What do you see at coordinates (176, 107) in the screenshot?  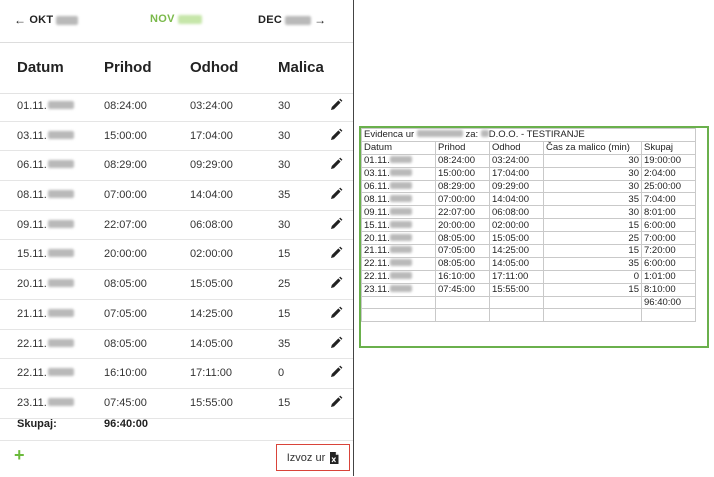 I see `table-row: 01.11. 08:24:00 03:24:00 30` at bounding box center [176, 107].